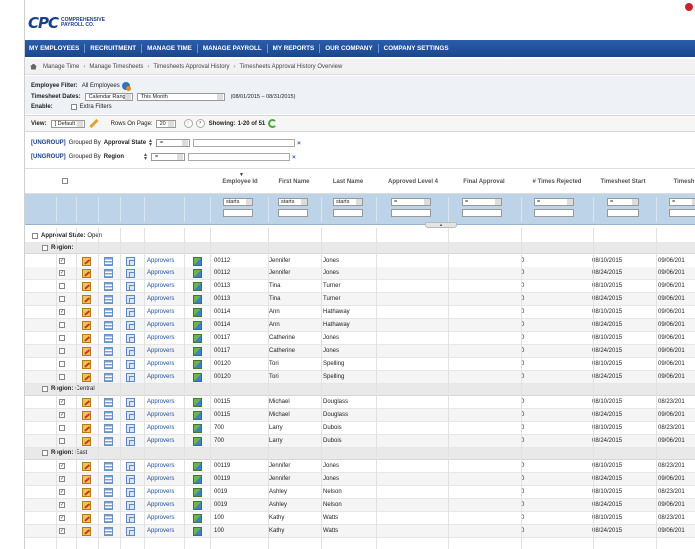 This screenshot has width=695, height=549. I want to click on ungroup-region-button: [UNGROUP], so click(48, 157).